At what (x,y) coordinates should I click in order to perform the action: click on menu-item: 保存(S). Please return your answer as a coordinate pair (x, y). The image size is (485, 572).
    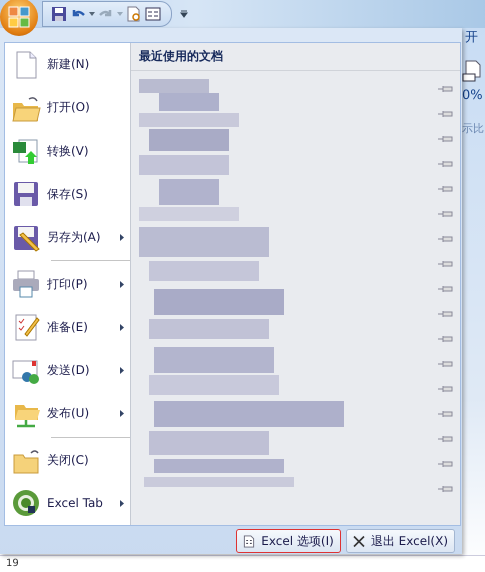
    Looking at the image, I should click on (67, 194).